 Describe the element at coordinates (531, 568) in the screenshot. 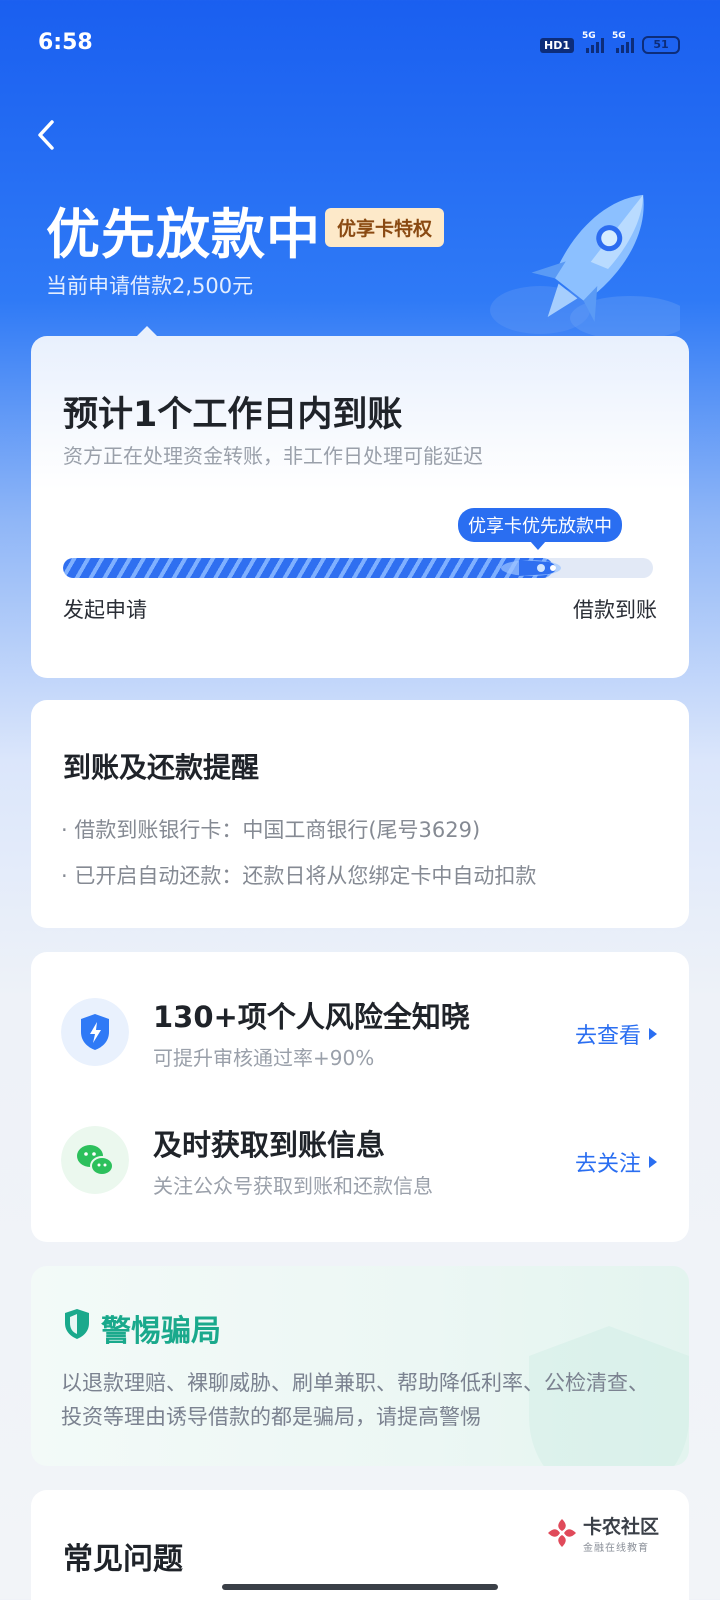

I see `progress-rocket-icon` at that location.